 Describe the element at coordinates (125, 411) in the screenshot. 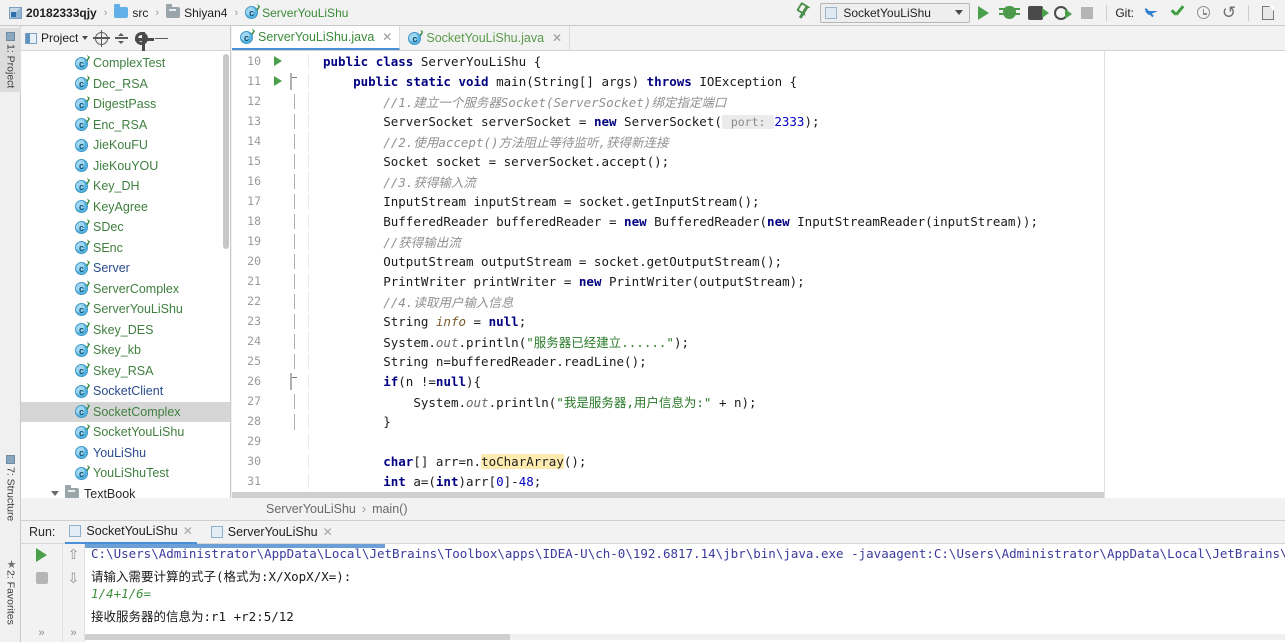

I see `tree-item-socketcomplex: c SocketComplex` at that location.